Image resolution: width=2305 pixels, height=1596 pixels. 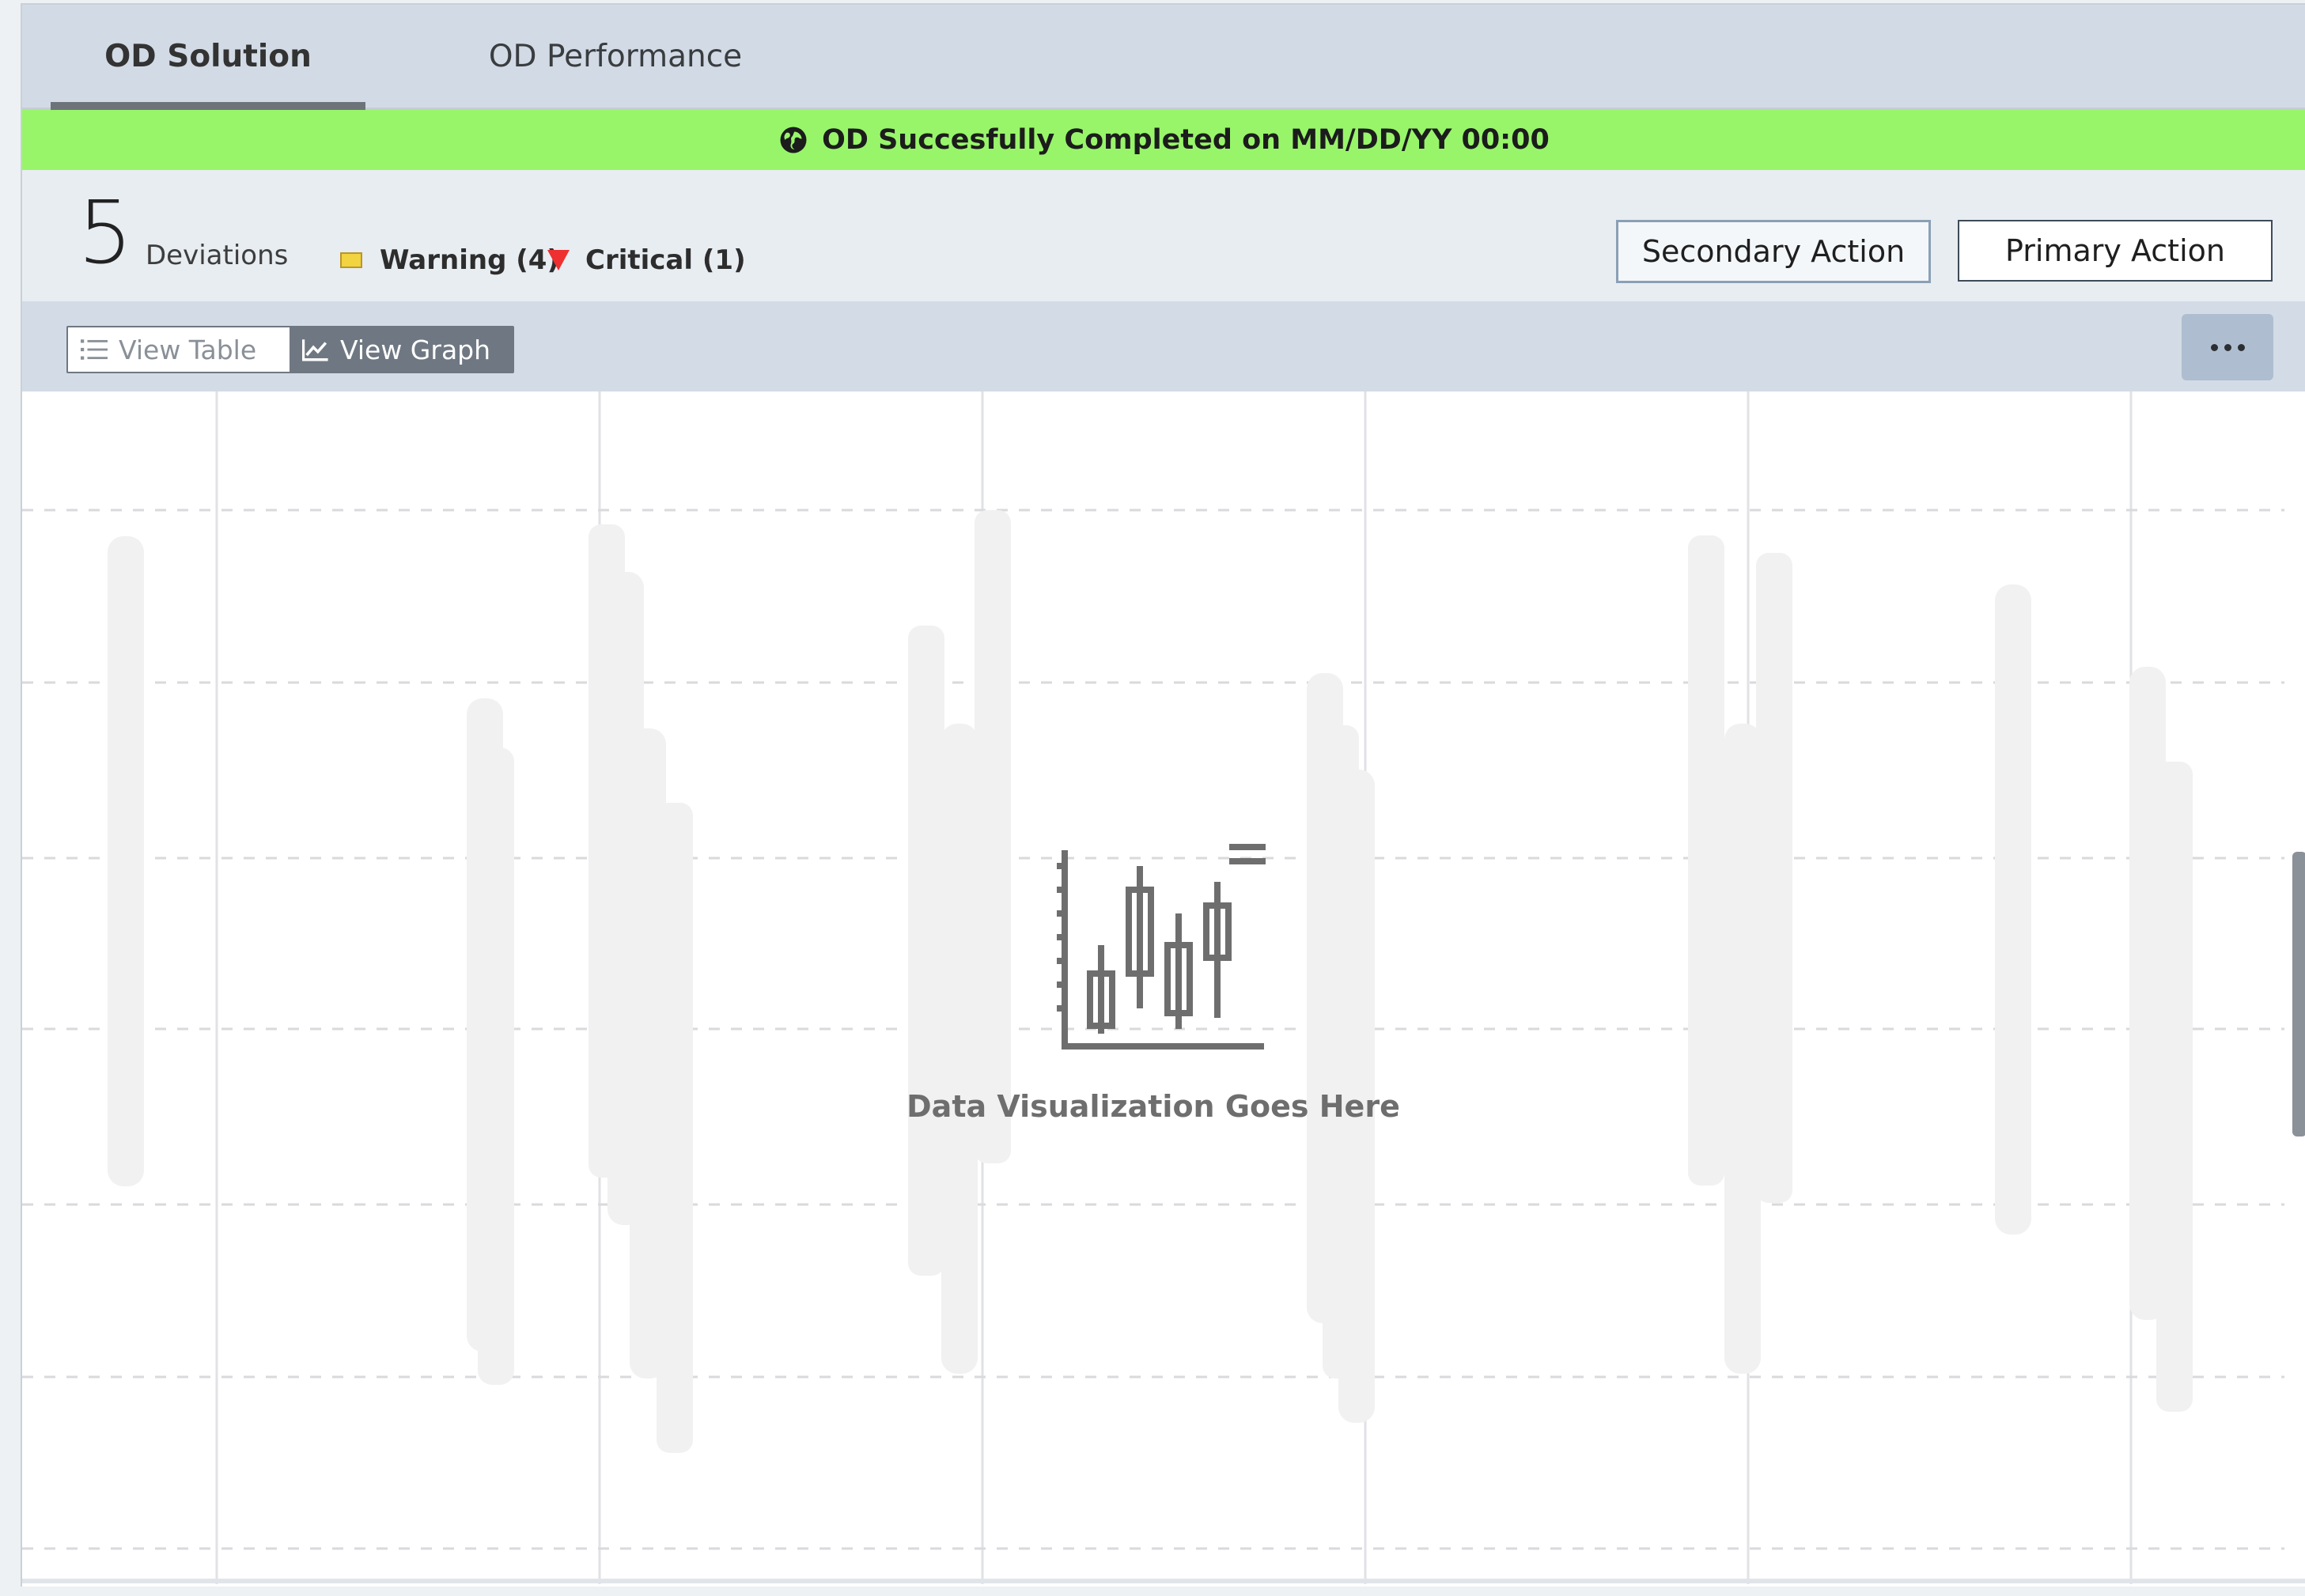 I want to click on view-table-button: View Table, so click(x=179, y=349).